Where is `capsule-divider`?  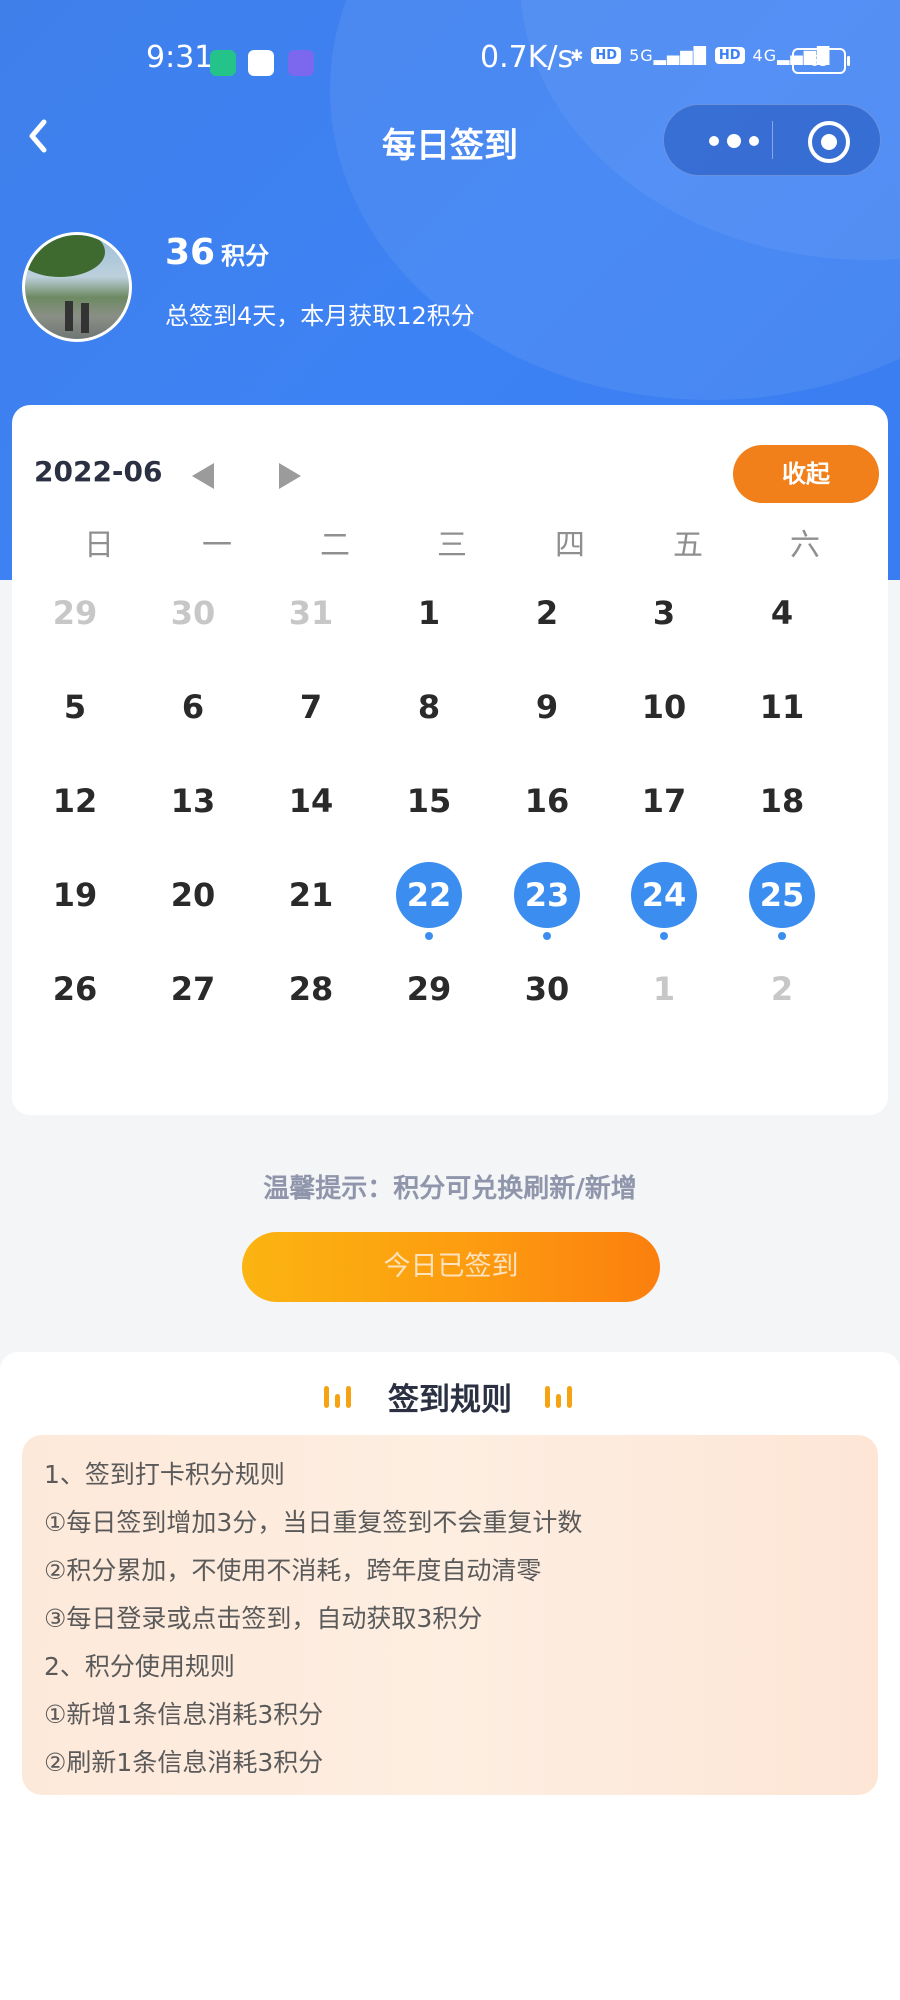 capsule-divider is located at coordinates (772, 140).